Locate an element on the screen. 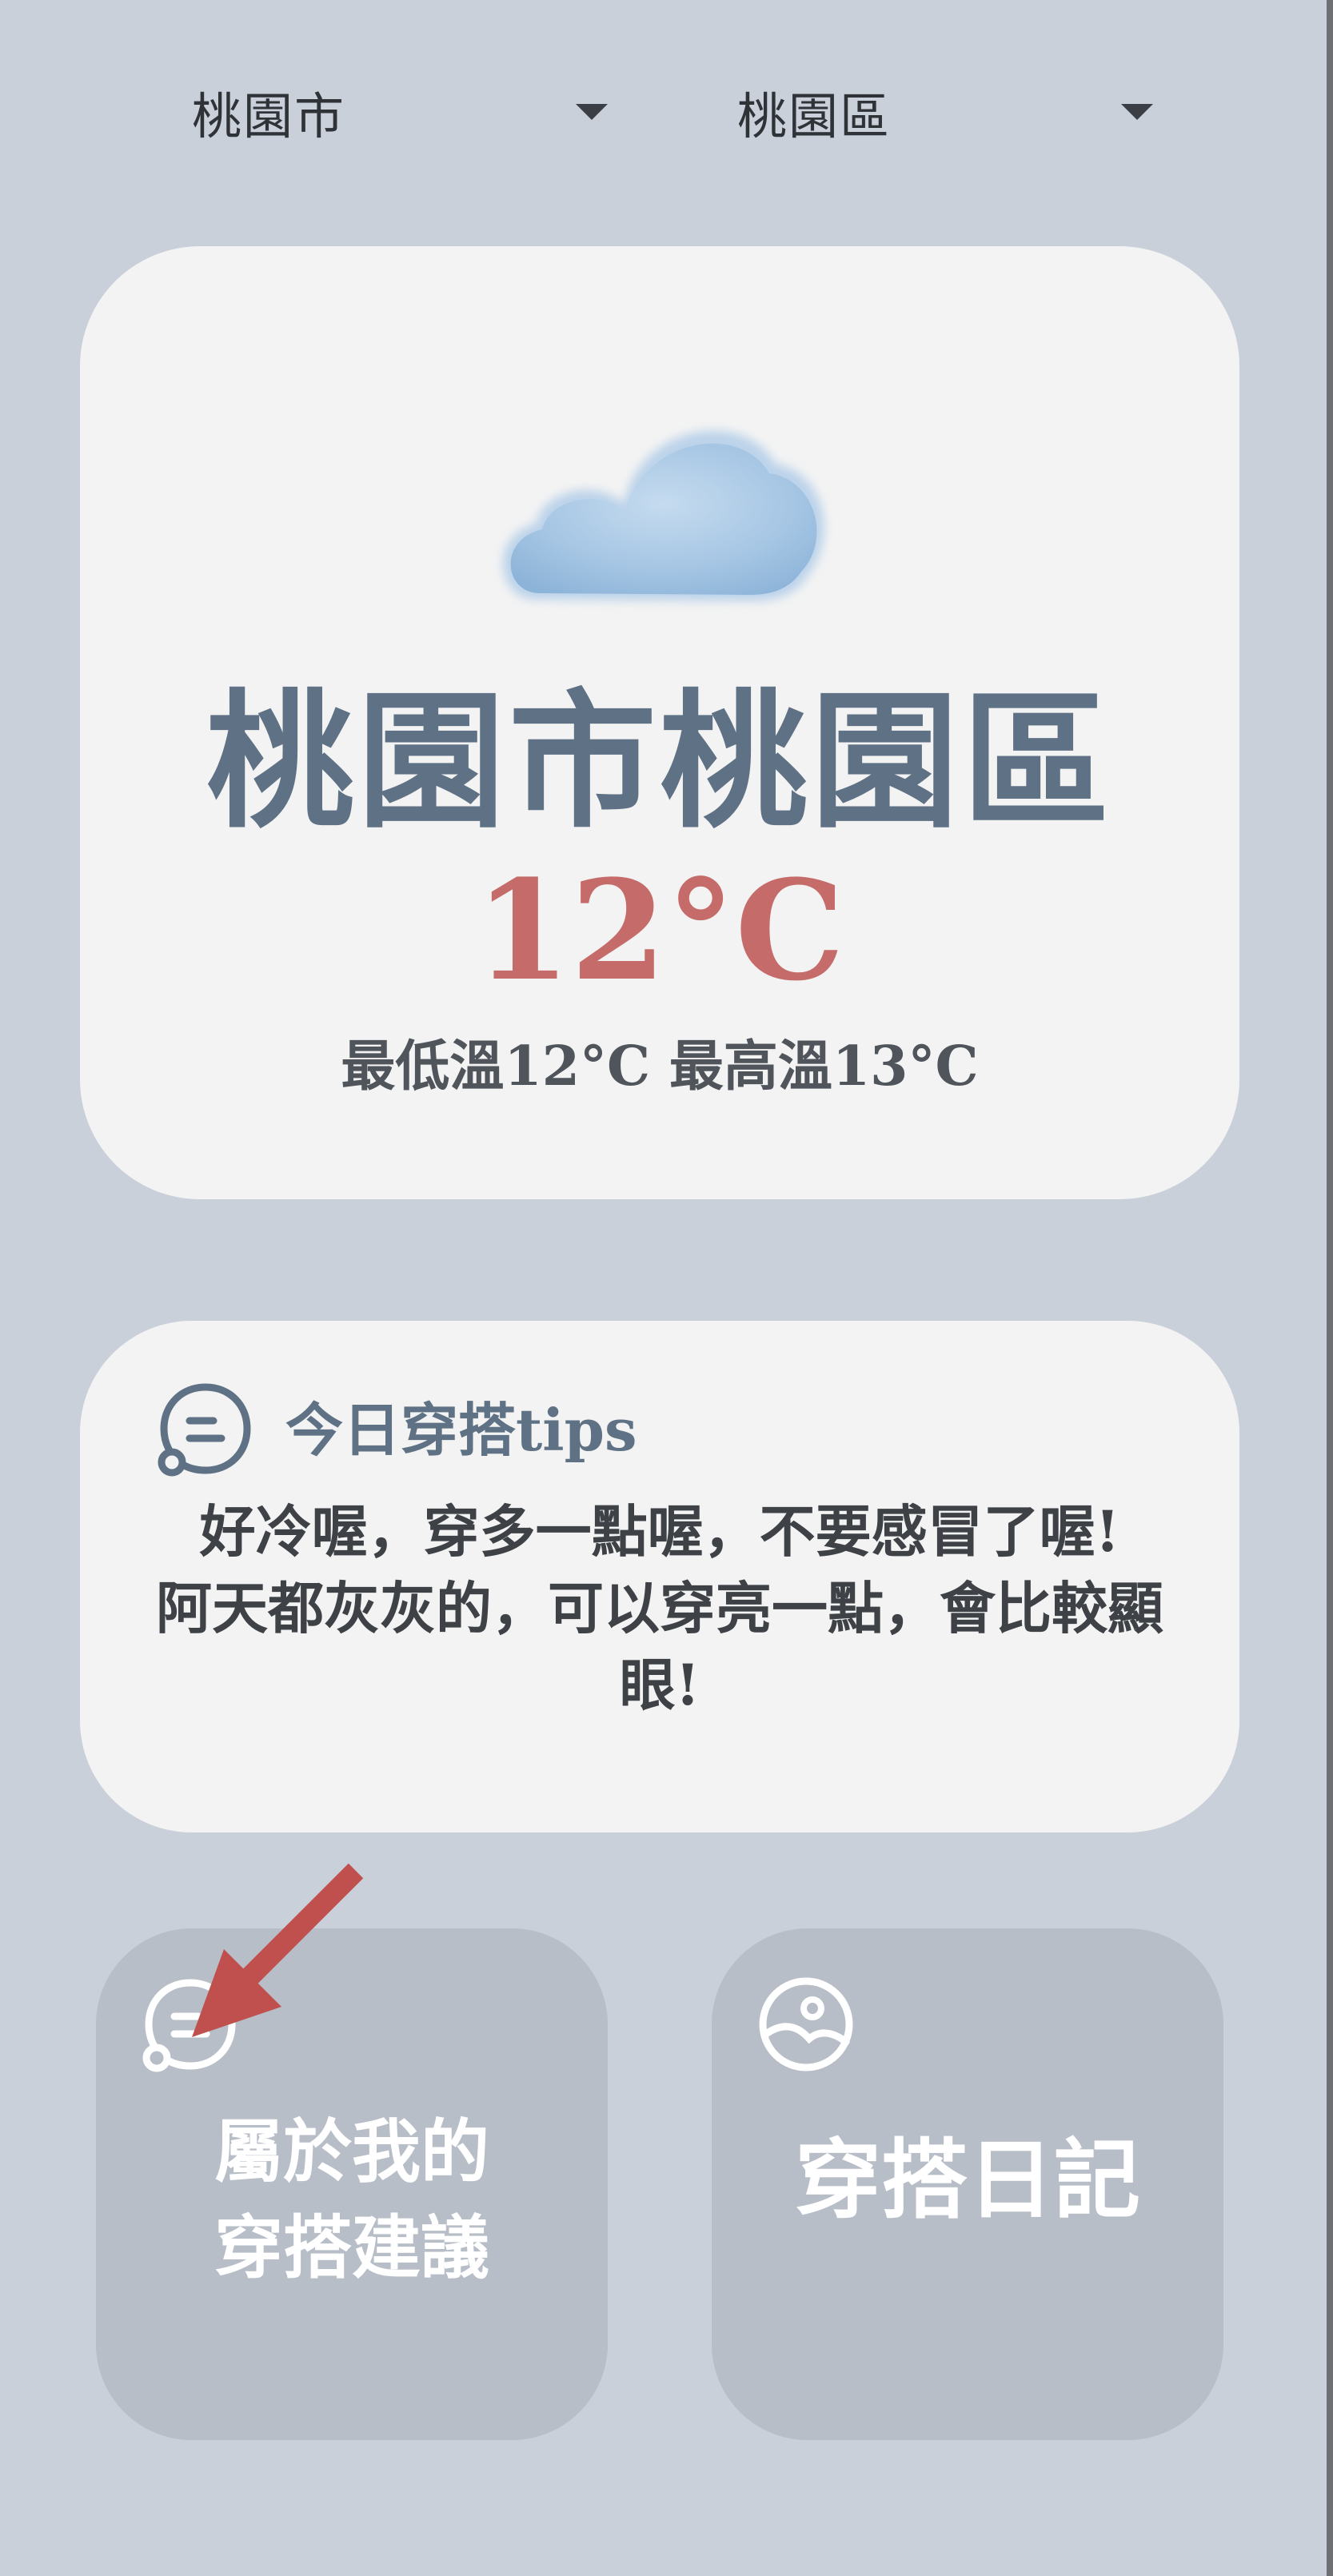 The height and width of the screenshot is (2576, 1333). tips-header: 今日穿搭tips is located at coordinates (396, 1430).